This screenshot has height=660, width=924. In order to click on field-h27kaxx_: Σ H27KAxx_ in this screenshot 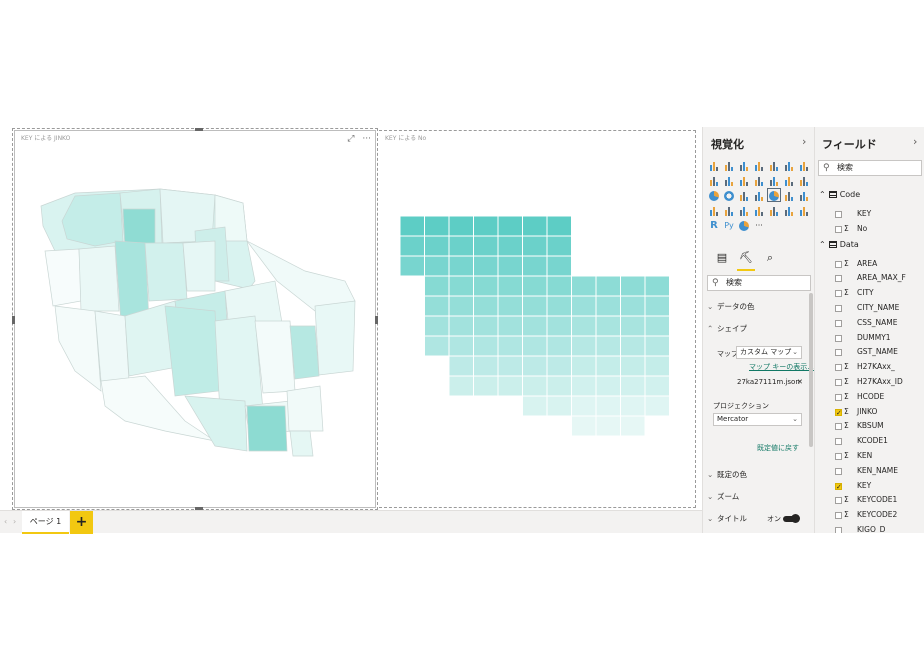, I will do `click(879, 367)`.